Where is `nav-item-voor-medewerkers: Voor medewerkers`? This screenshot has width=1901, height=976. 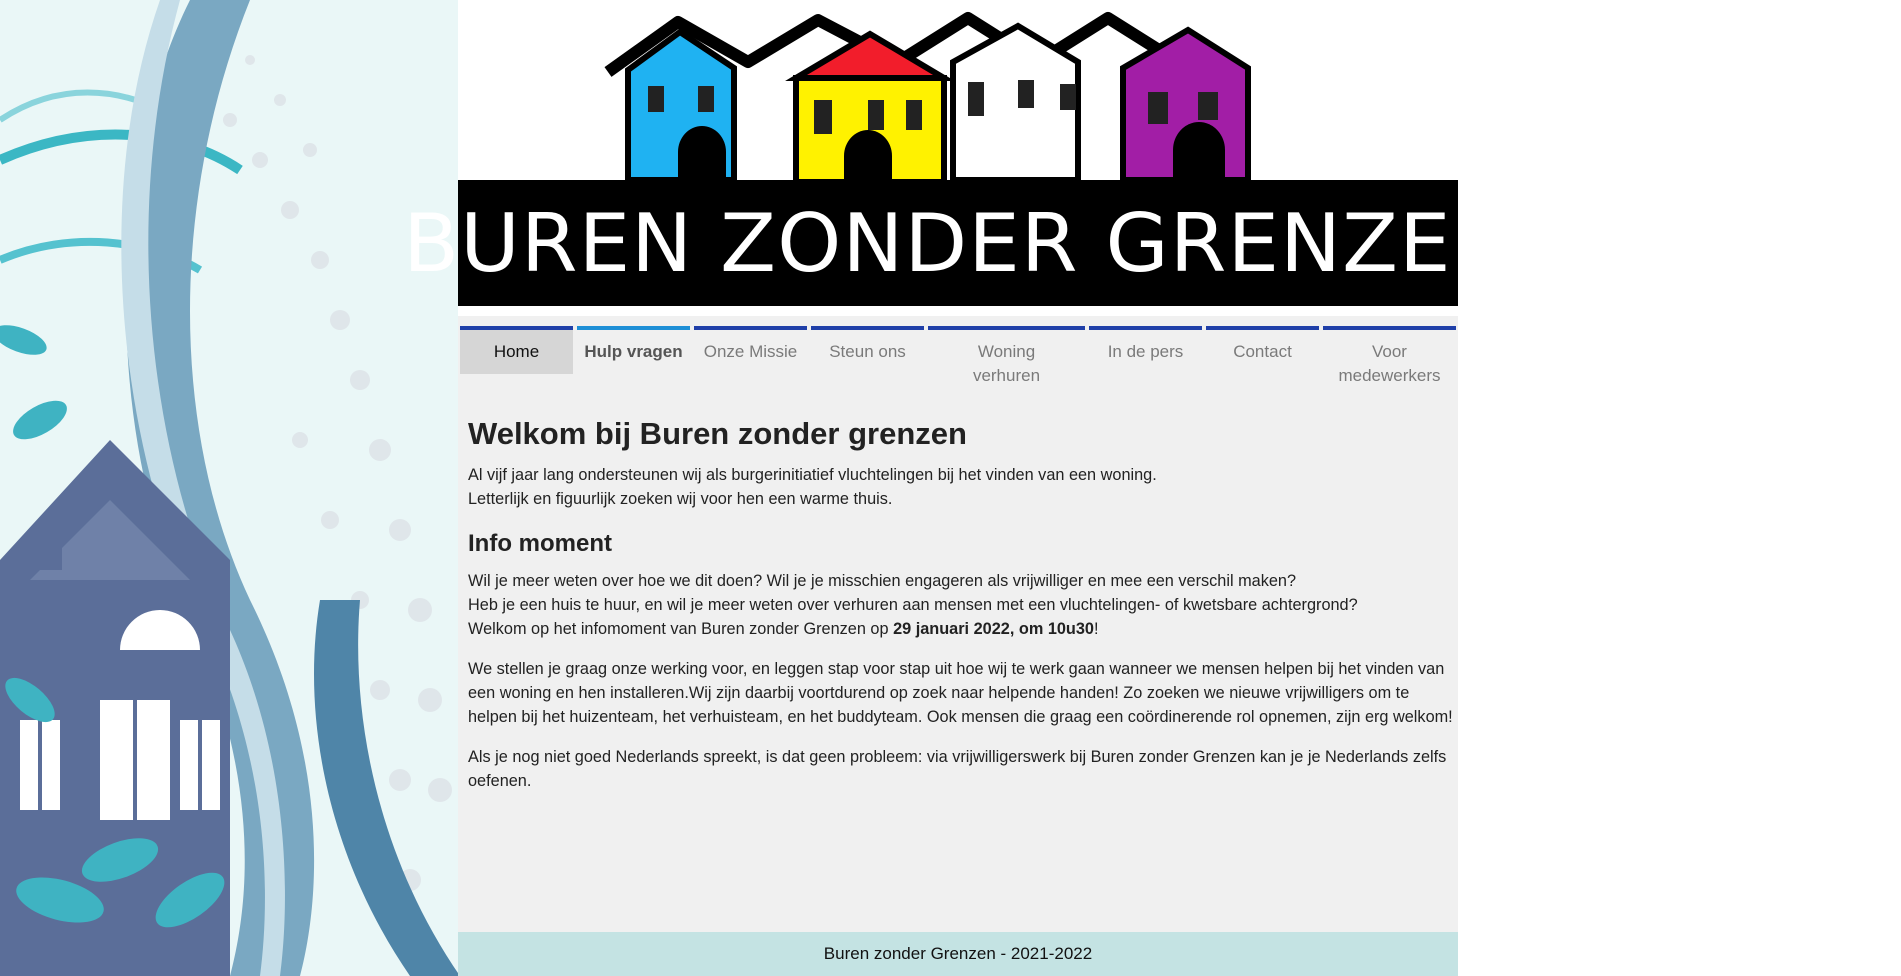
nav-item-voor-medewerkers: Voor medewerkers is located at coordinates (1389, 356).